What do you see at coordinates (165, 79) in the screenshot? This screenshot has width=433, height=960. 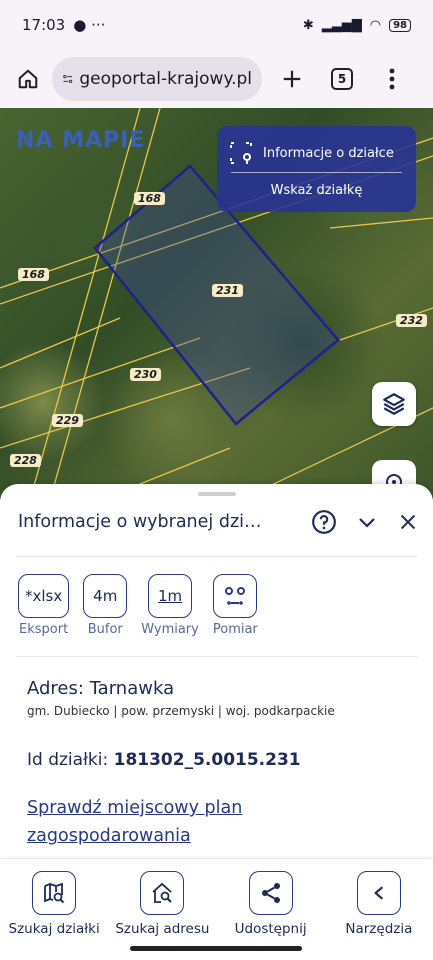 I see `url-text: geoportal-krajowy.pl` at bounding box center [165, 79].